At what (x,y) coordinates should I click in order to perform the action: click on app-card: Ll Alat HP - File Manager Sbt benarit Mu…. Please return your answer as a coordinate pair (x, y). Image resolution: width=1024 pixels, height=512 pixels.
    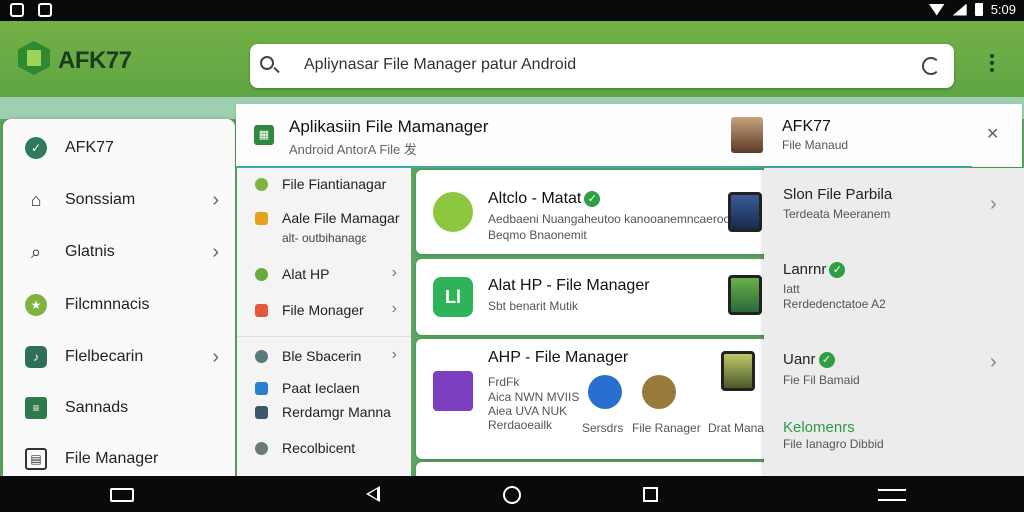
    Looking at the image, I should click on (592, 297).